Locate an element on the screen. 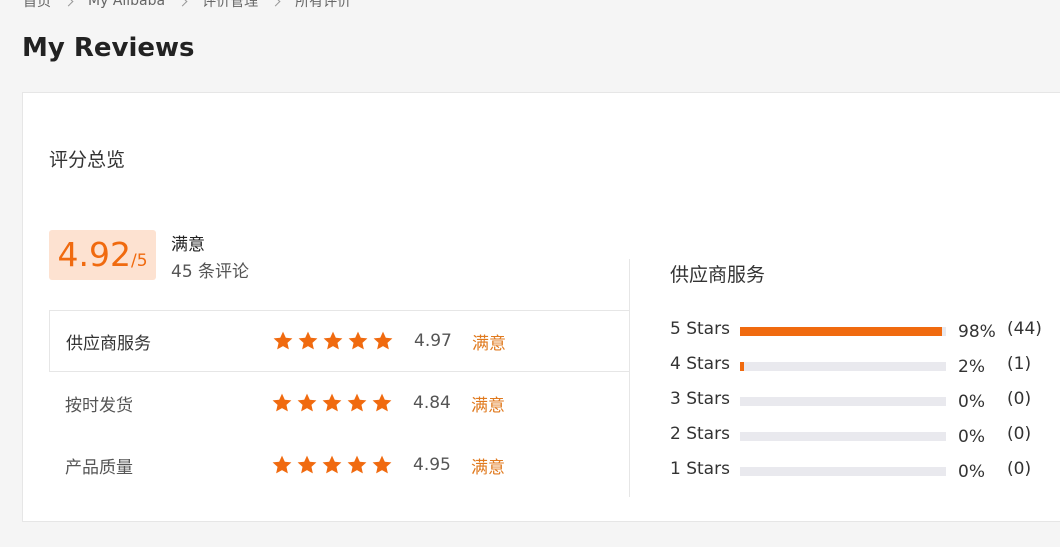 The width and height of the screenshot is (1060, 547). breadcrumb: 首页 My Alibaba 评价管理 所有评价 is located at coordinates (187, 5).